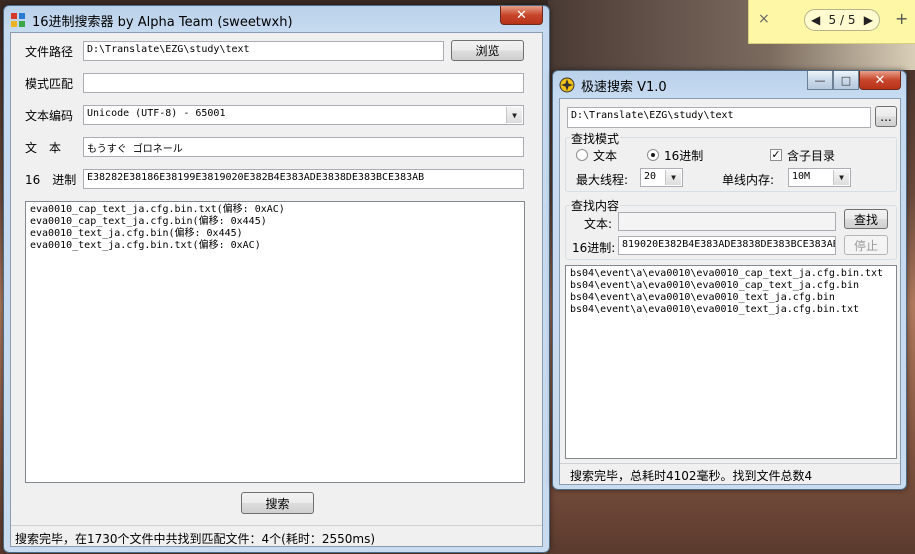 The width and height of the screenshot is (915, 554). What do you see at coordinates (275, 234) in the screenshot?
I see `list-item: eva0010_text_ja.cfg.bin(偏移: 0x445)` at bounding box center [275, 234].